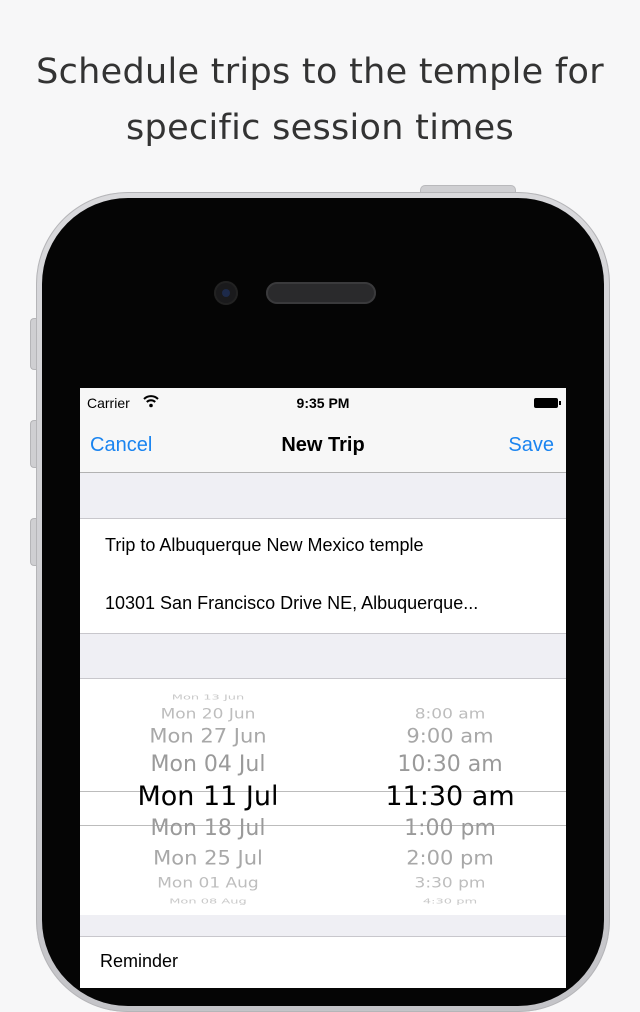  What do you see at coordinates (208, 796) in the screenshot?
I see `picker-date-option-selected: Mon 11 Jul` at bounding box center [208, 796].